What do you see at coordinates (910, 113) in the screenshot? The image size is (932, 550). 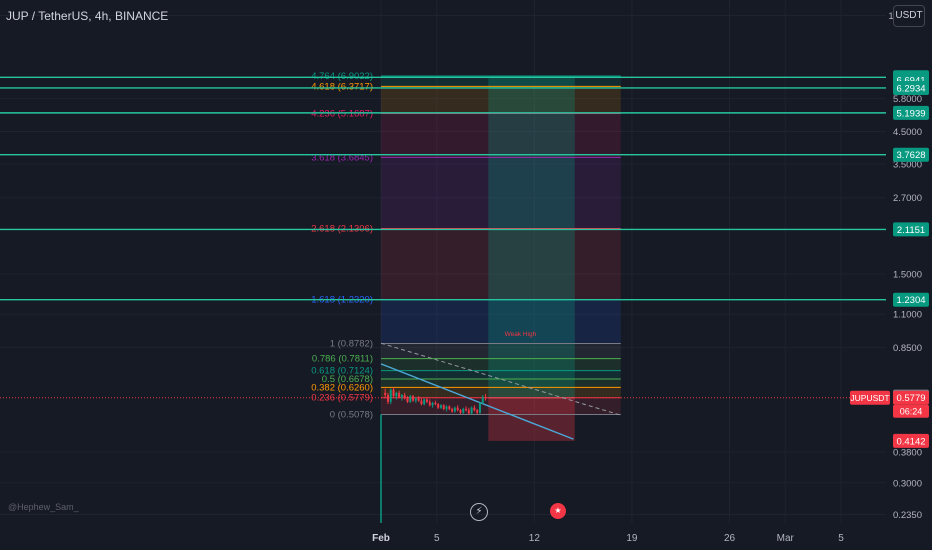 I see `price-label-text: 5.1939` at bounding box center [910, 113].